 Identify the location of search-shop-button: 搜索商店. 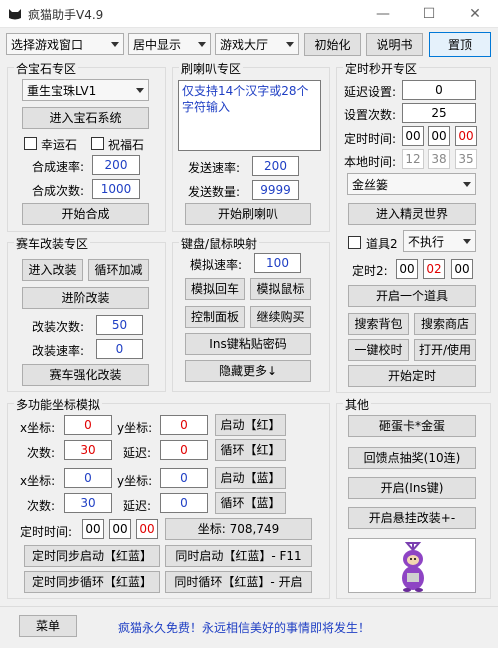
(445, 324).